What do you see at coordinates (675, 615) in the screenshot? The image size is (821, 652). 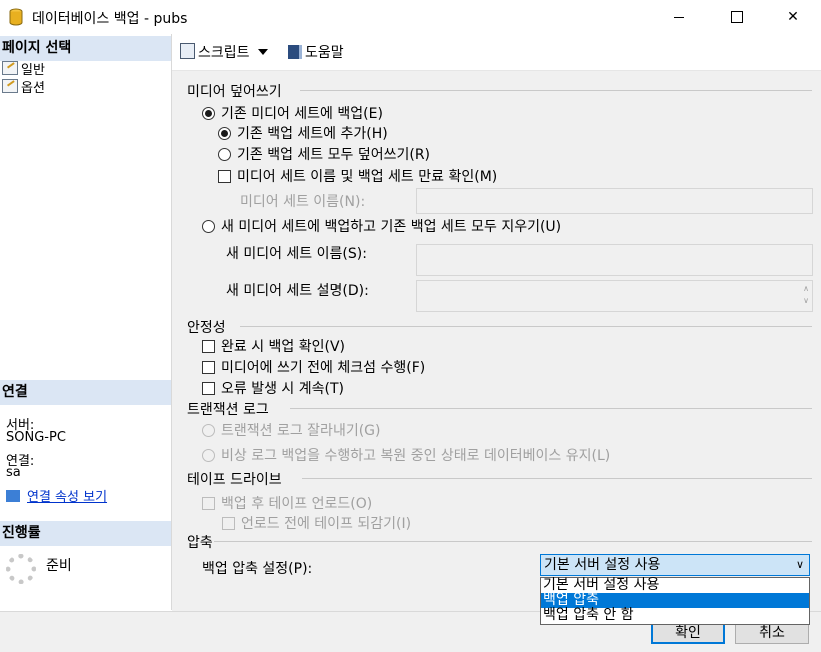 I see `compression-option-no-compress: 백업 압축 안 함` at bounding box center [675, 615].